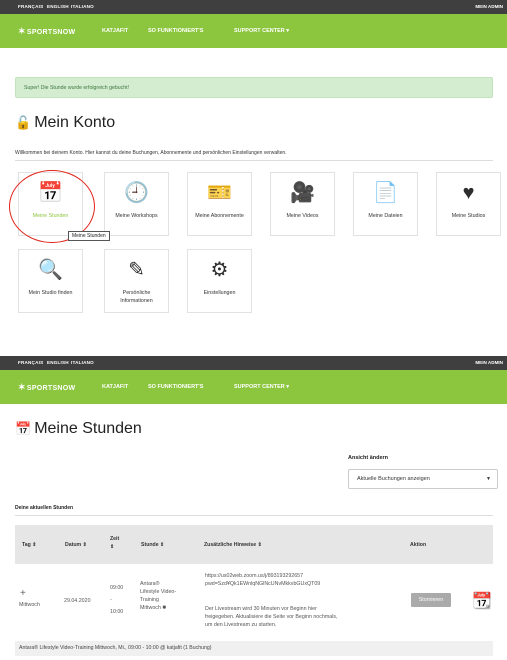 The width and height of the screenshot is (507, 660). Describe the element at coordinates (117, 612) in the screenshot. I see `cell-time-end: 10:00` at that location.